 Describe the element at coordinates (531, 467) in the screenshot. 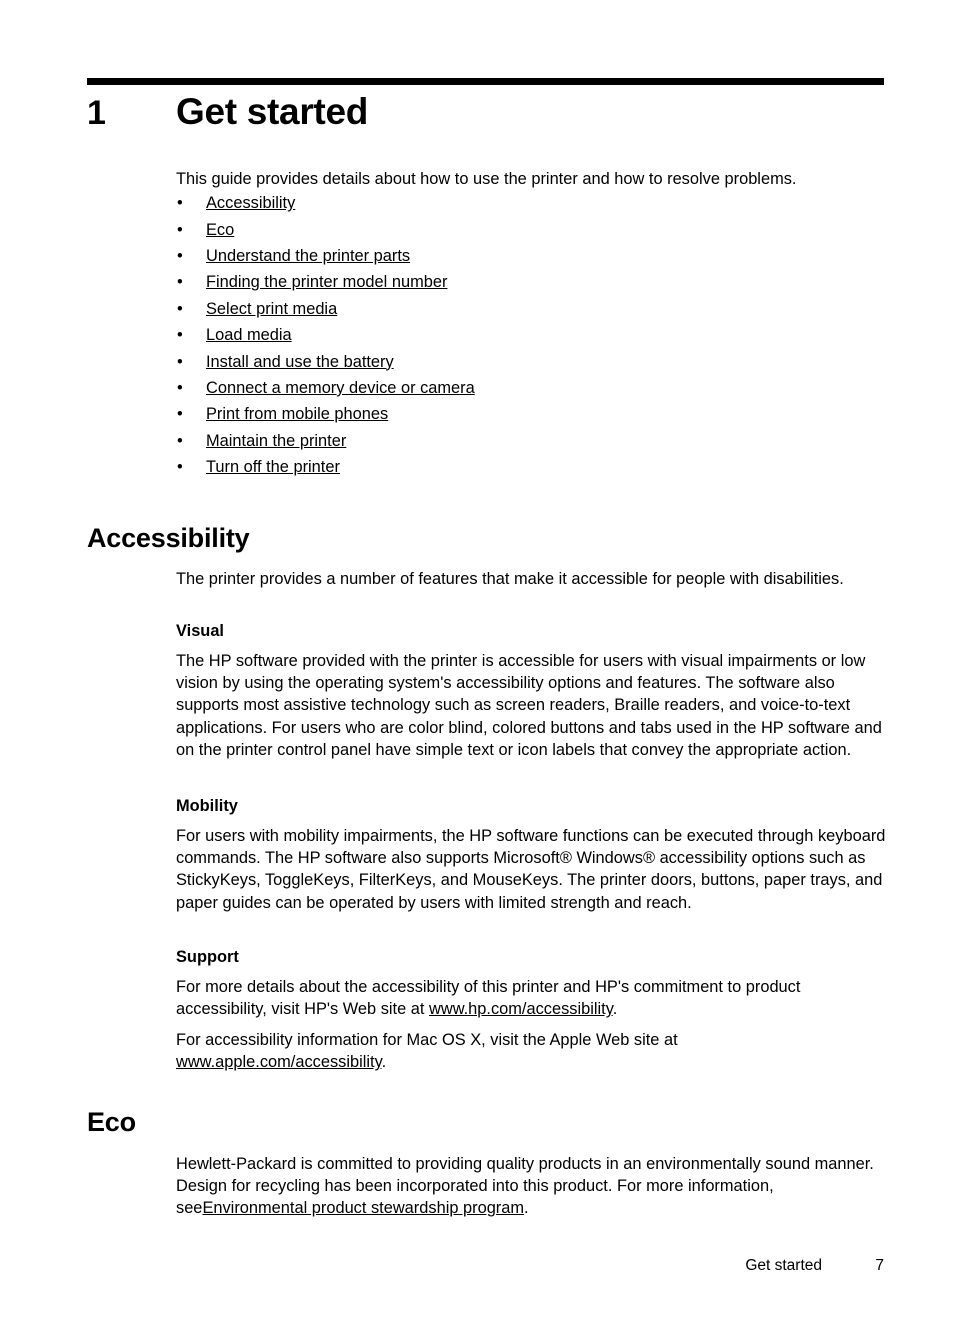

I see `list-item: • Turn off the printer` at that location.